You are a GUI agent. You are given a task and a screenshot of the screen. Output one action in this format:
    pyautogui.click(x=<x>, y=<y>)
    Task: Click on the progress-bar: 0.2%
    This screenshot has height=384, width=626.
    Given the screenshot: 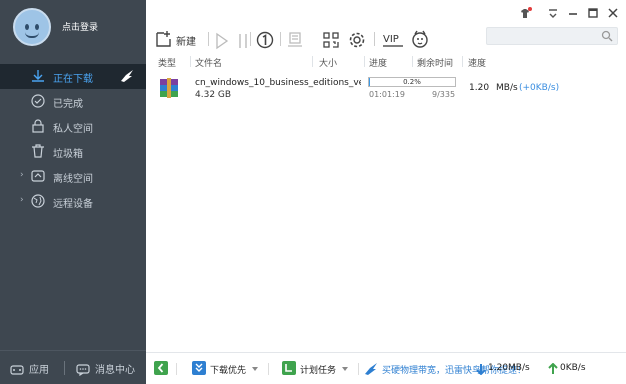 What is the action you would take?
    pyautogui.click(x=412, y=82)
    